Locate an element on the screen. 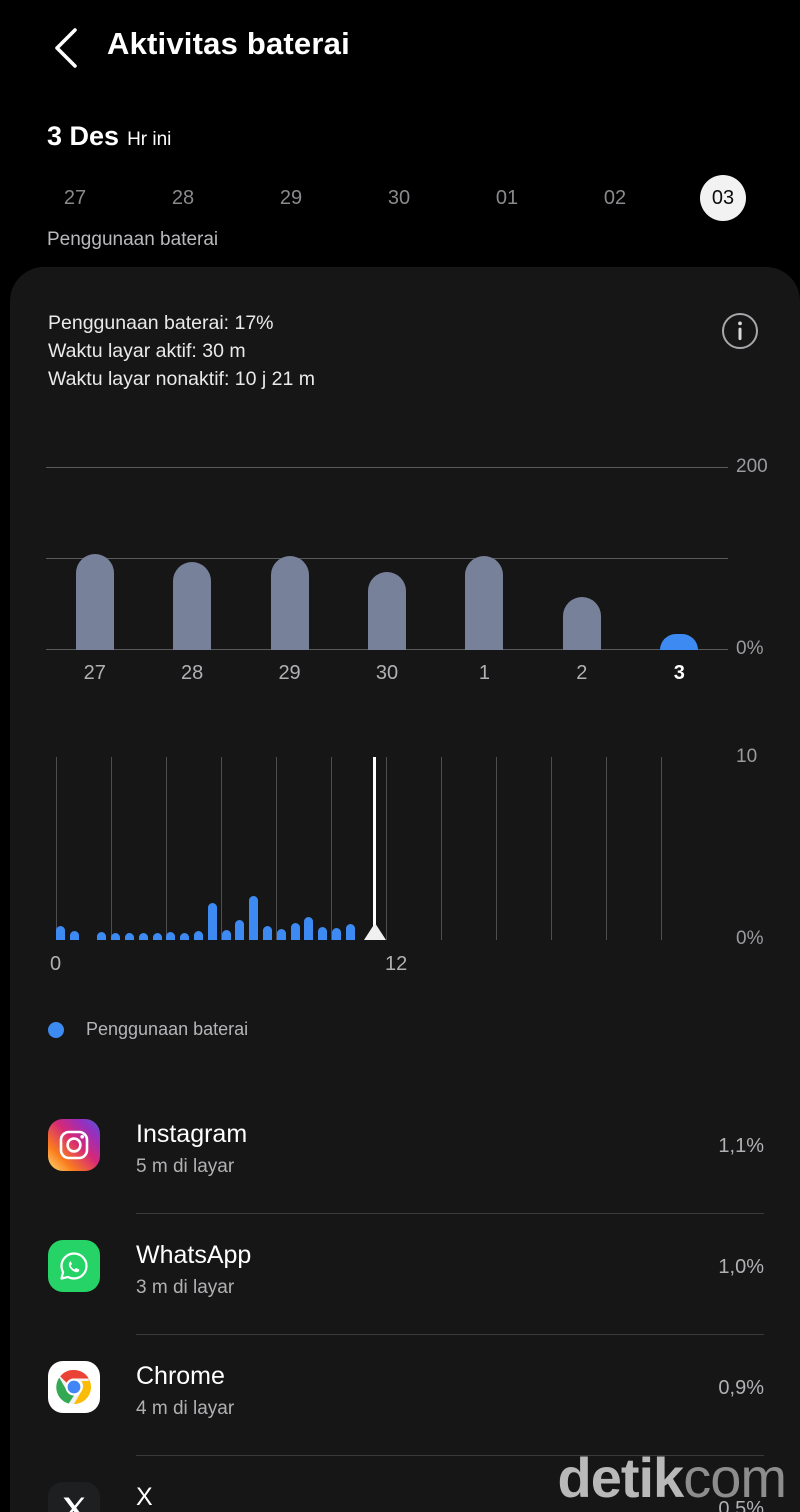 The image size is (800, 1512). day-label: 30 is located at coordinates (399, 197).